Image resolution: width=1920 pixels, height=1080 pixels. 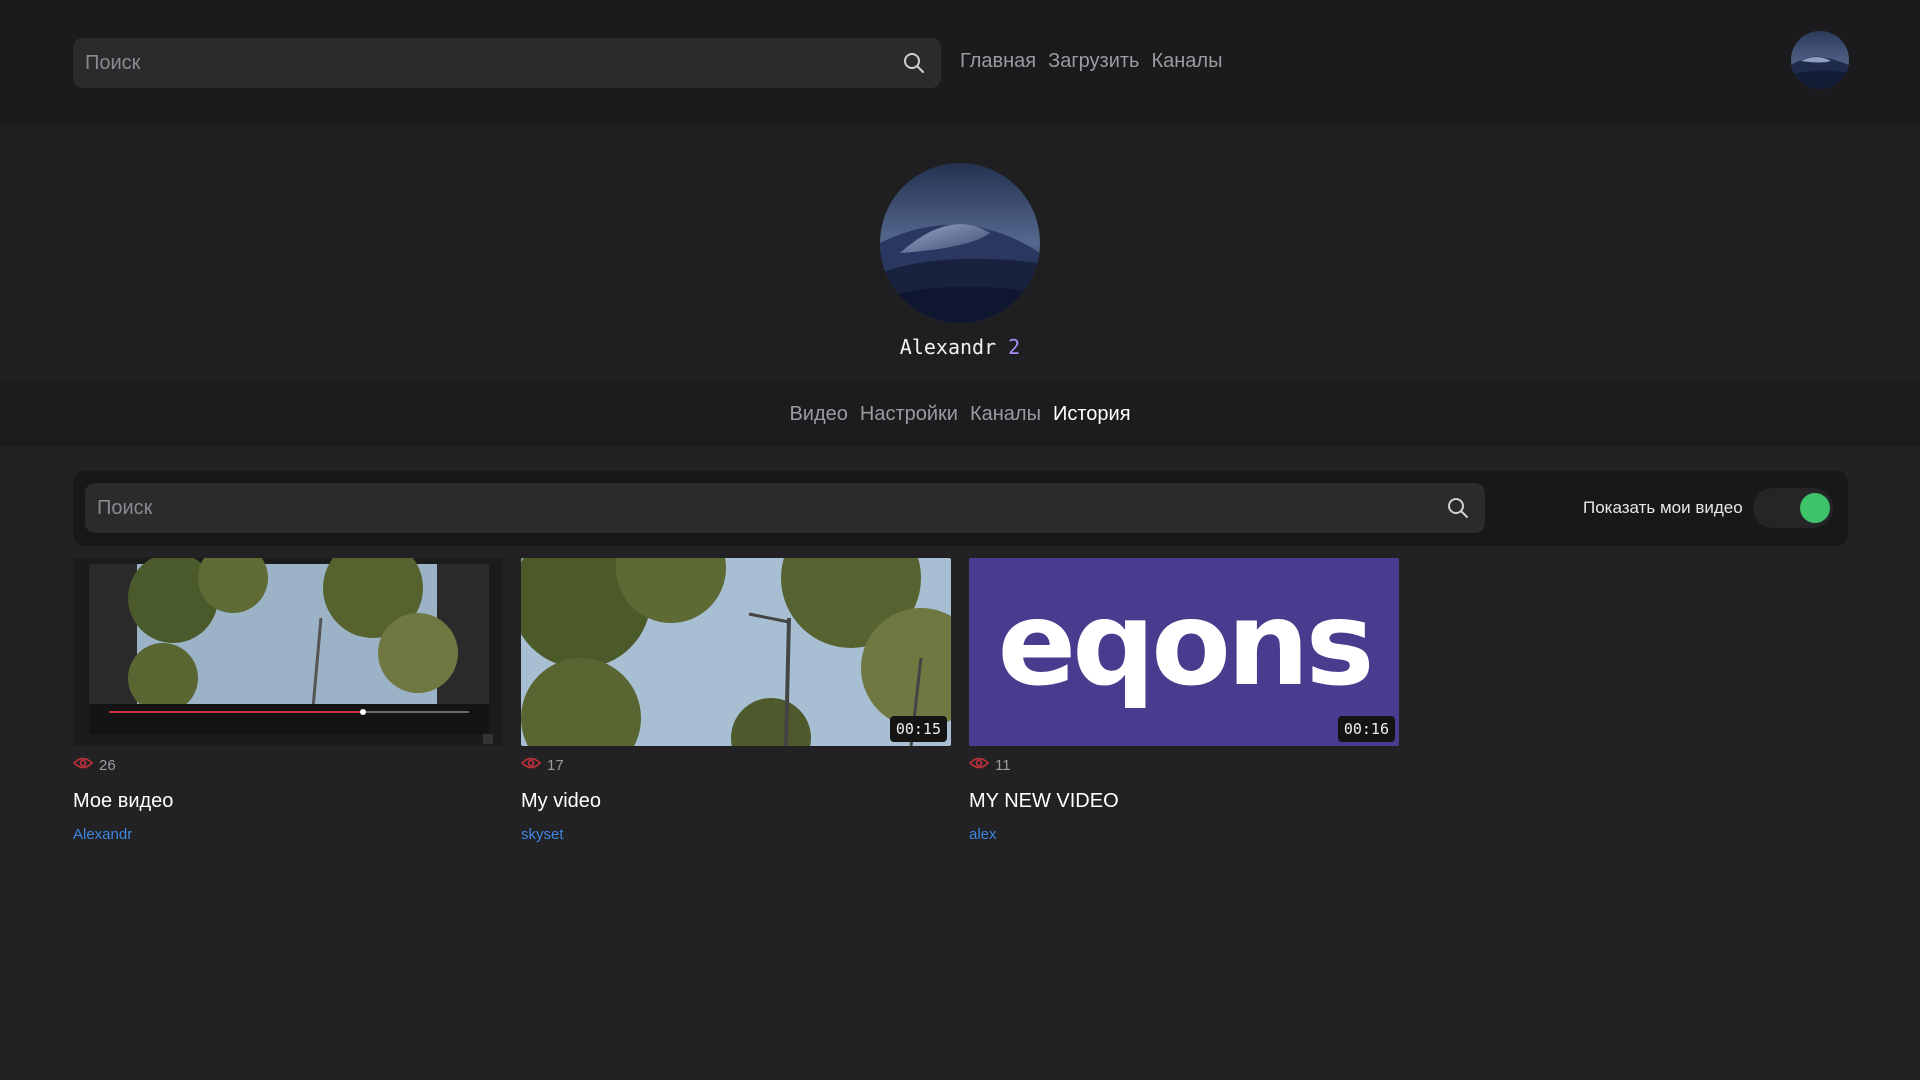 I want to click on main-nav: Главная Загрузить Каналы, so click(x=1091, y=61).